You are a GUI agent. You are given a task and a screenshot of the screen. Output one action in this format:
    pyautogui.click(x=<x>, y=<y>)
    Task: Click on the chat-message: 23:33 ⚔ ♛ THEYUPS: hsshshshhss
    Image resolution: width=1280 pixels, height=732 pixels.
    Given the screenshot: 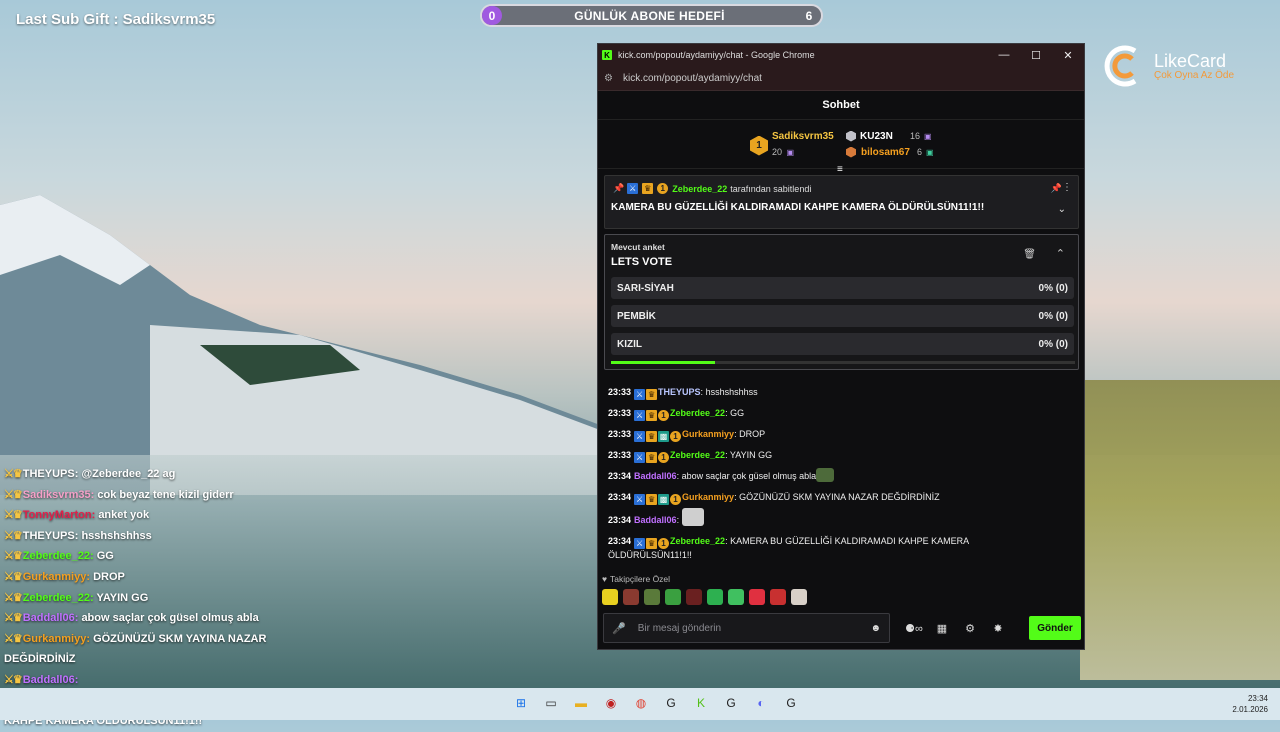 What is the action you would take?
    pyautogui.click(x=841, y=392)
    